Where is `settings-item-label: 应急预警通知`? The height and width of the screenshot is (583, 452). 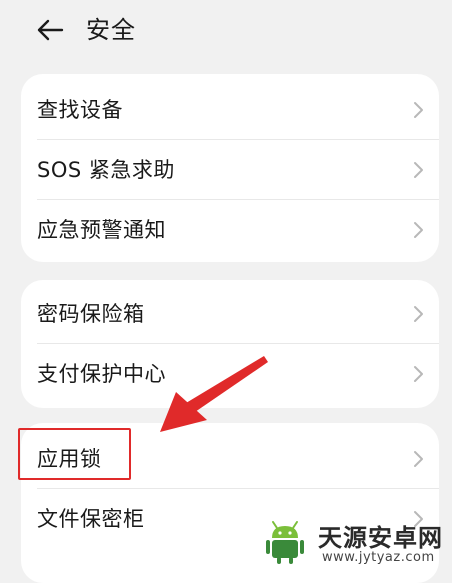 settings-item-label: 应急预警通知 is located at coordinates (101, 230).